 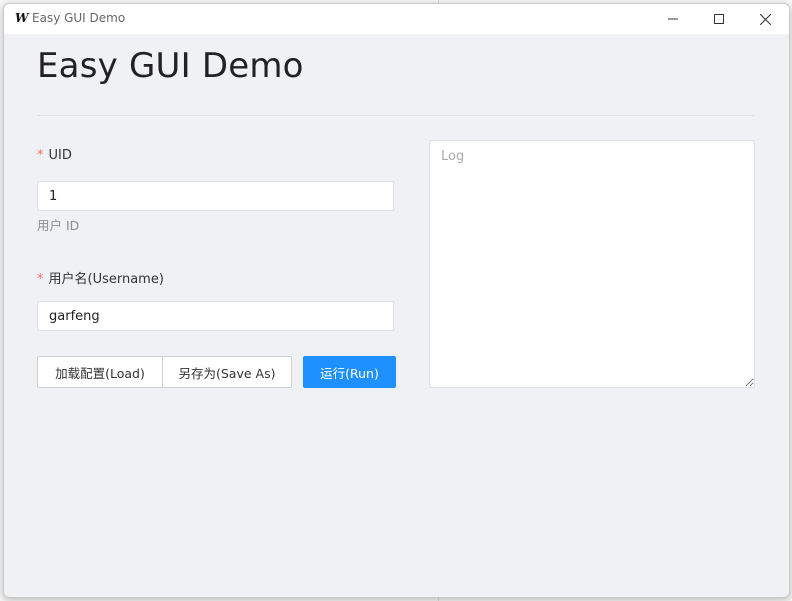 I want to click on username-label-text: 用户名(Username), so click(x=106, y=279).